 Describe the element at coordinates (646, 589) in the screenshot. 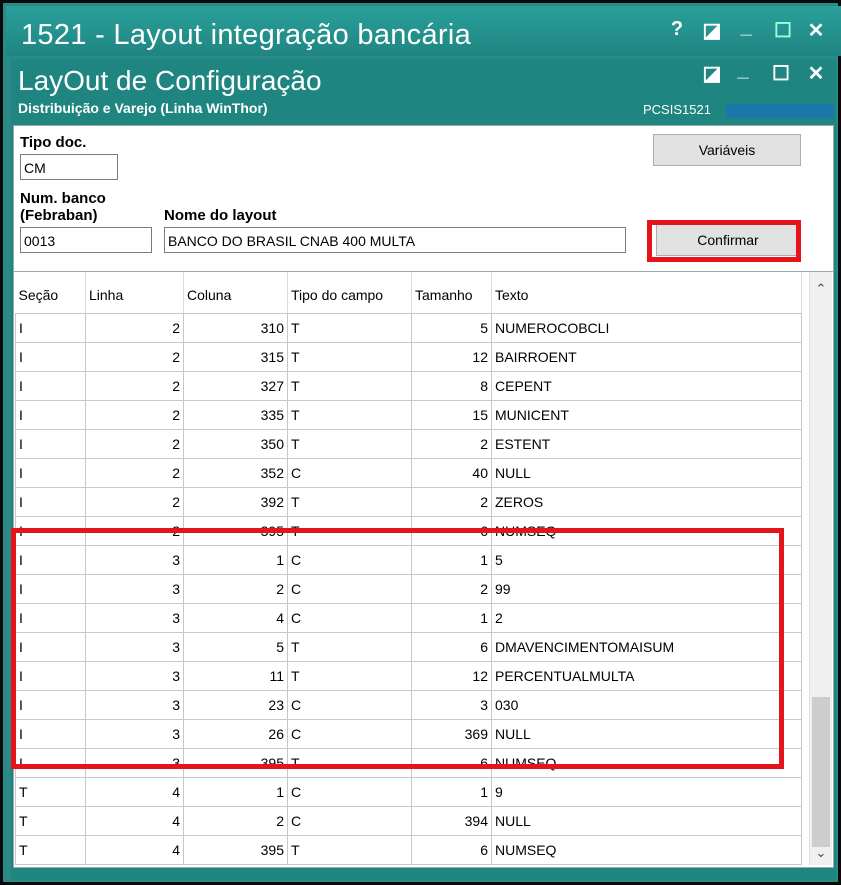

I see `table-cell: 99` at that location.